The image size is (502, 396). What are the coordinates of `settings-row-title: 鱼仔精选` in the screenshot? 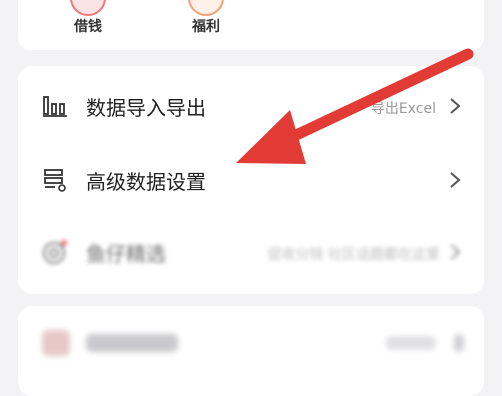 It's located at (126, 254).